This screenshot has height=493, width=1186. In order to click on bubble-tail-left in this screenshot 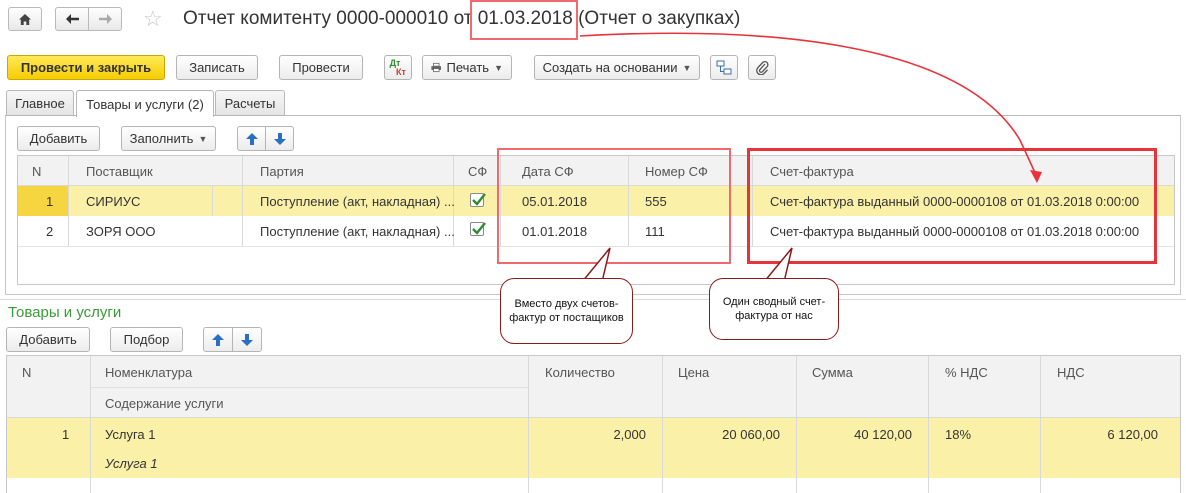, I will do `click(596, 264)`.